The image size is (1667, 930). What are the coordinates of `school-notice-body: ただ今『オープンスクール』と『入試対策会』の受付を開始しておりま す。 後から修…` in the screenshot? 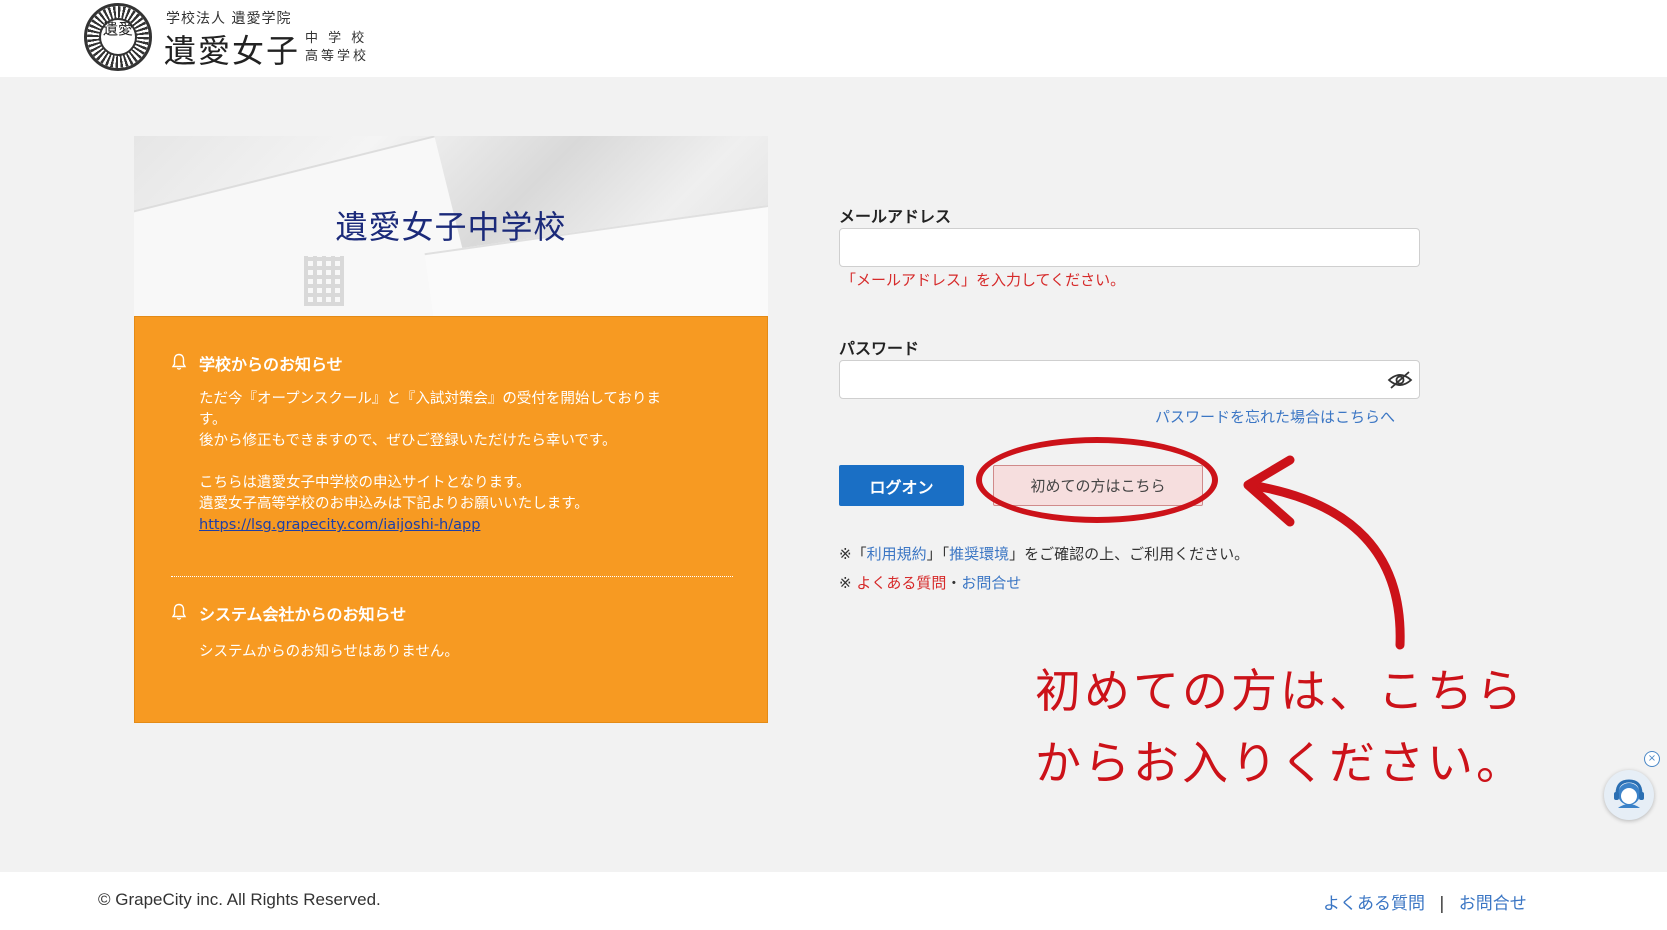 It's located at (449, 462).